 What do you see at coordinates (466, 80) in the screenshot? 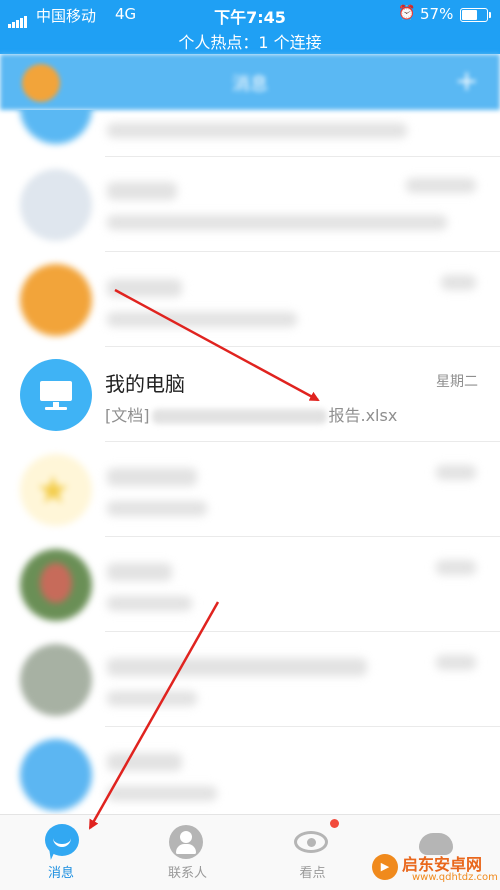
I see `plus-icon: +` at bounding box center [466, 80].